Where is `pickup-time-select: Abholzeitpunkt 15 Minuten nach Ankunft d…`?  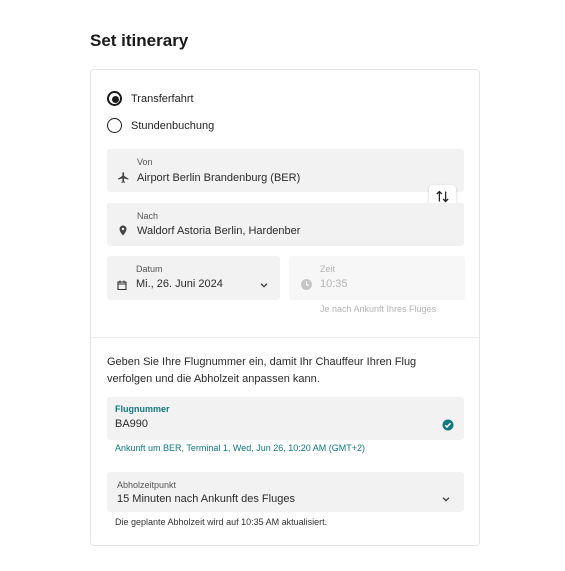 pickup-time-select: Abholzeitpunkt 15 Minuten nach Ankunft d… is located at coordinates (285, 492).